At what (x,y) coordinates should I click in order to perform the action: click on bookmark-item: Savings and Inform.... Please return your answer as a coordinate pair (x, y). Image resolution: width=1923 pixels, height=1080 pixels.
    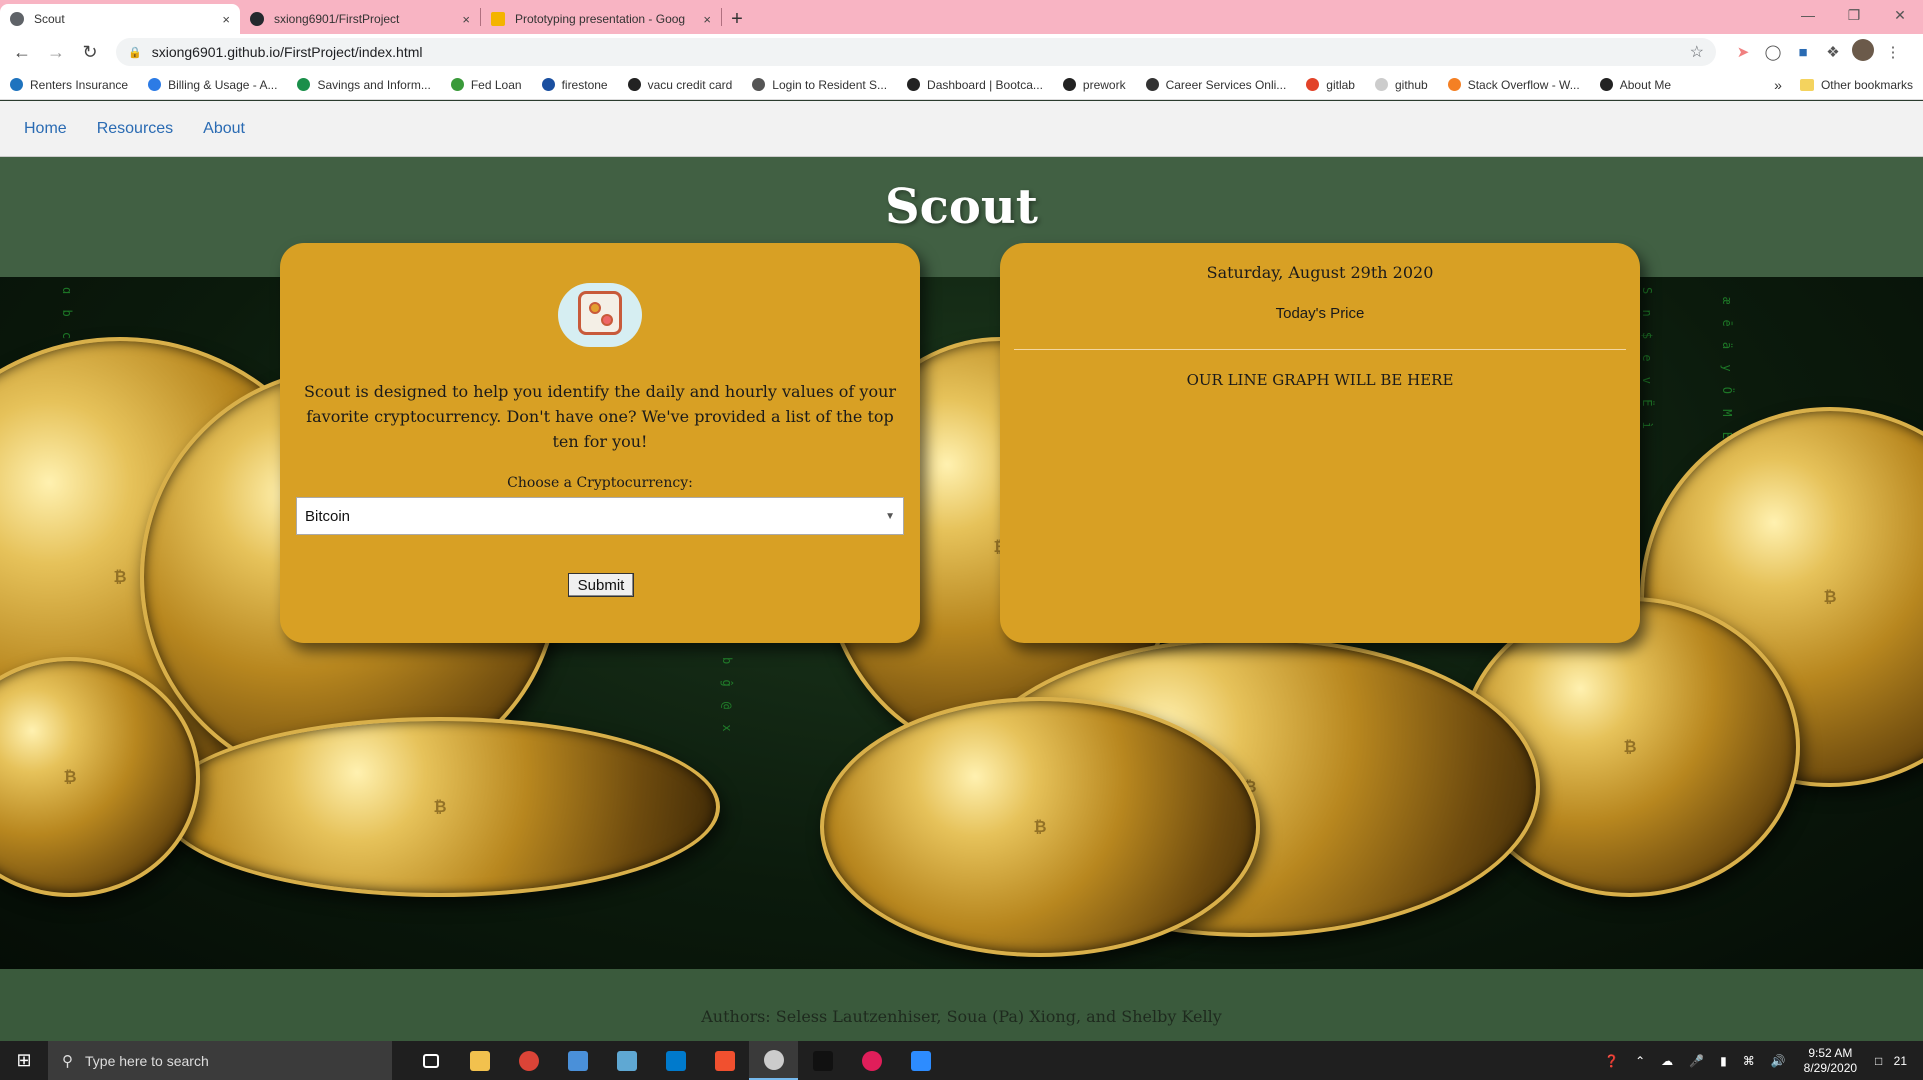
    Looking at the image, I should click on (364, 85).